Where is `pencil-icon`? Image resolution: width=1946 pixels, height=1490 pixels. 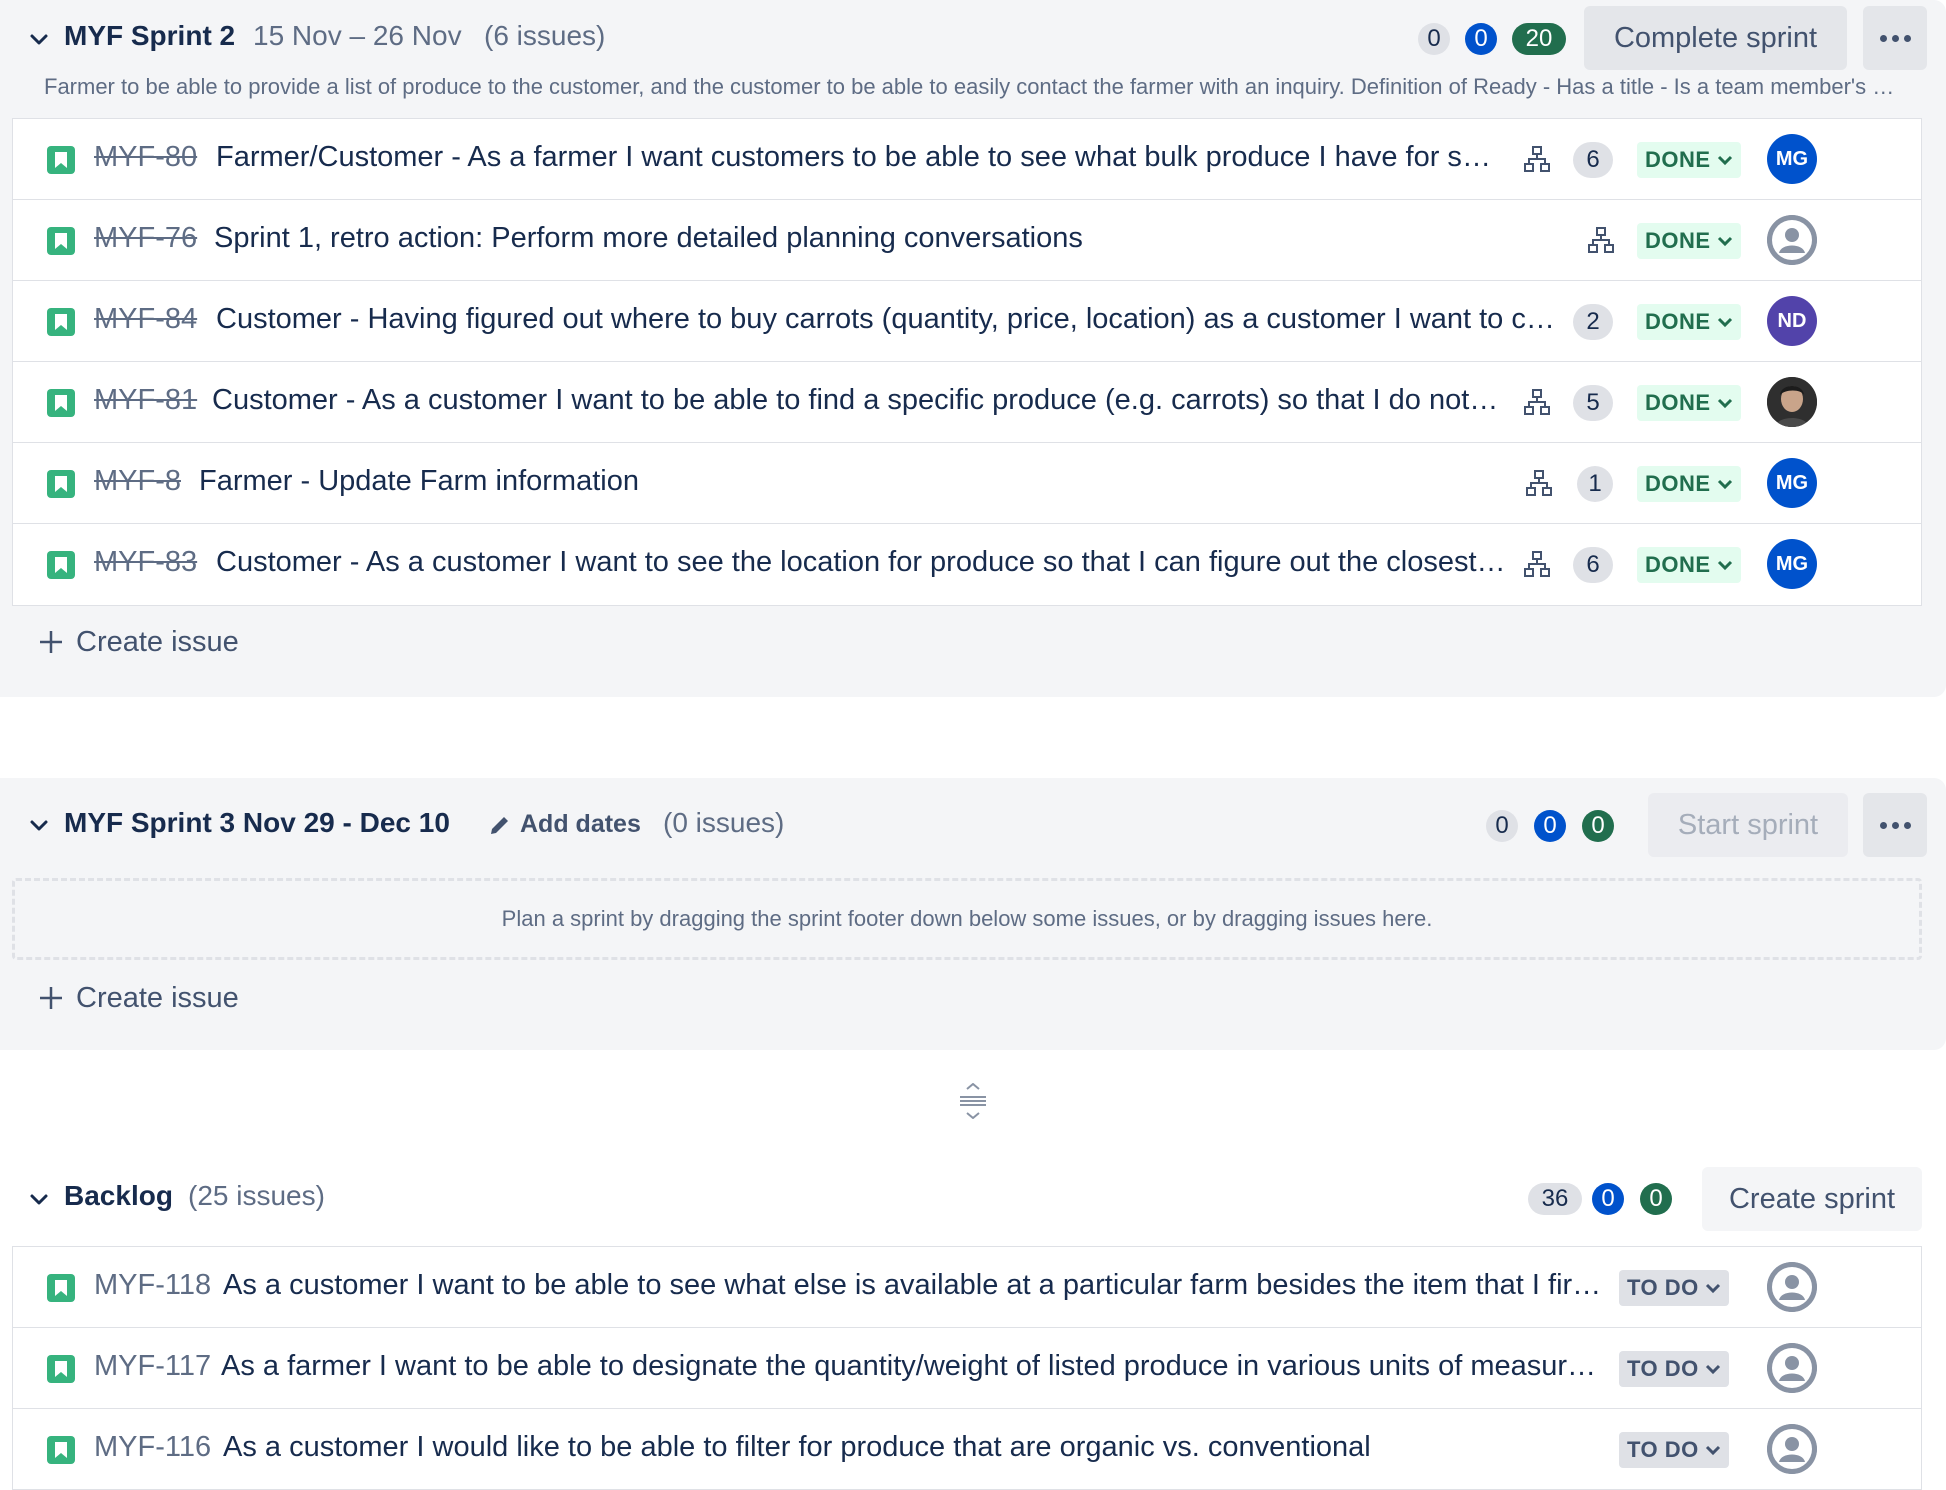 pencil-icon is located at coordinates (499, 825).